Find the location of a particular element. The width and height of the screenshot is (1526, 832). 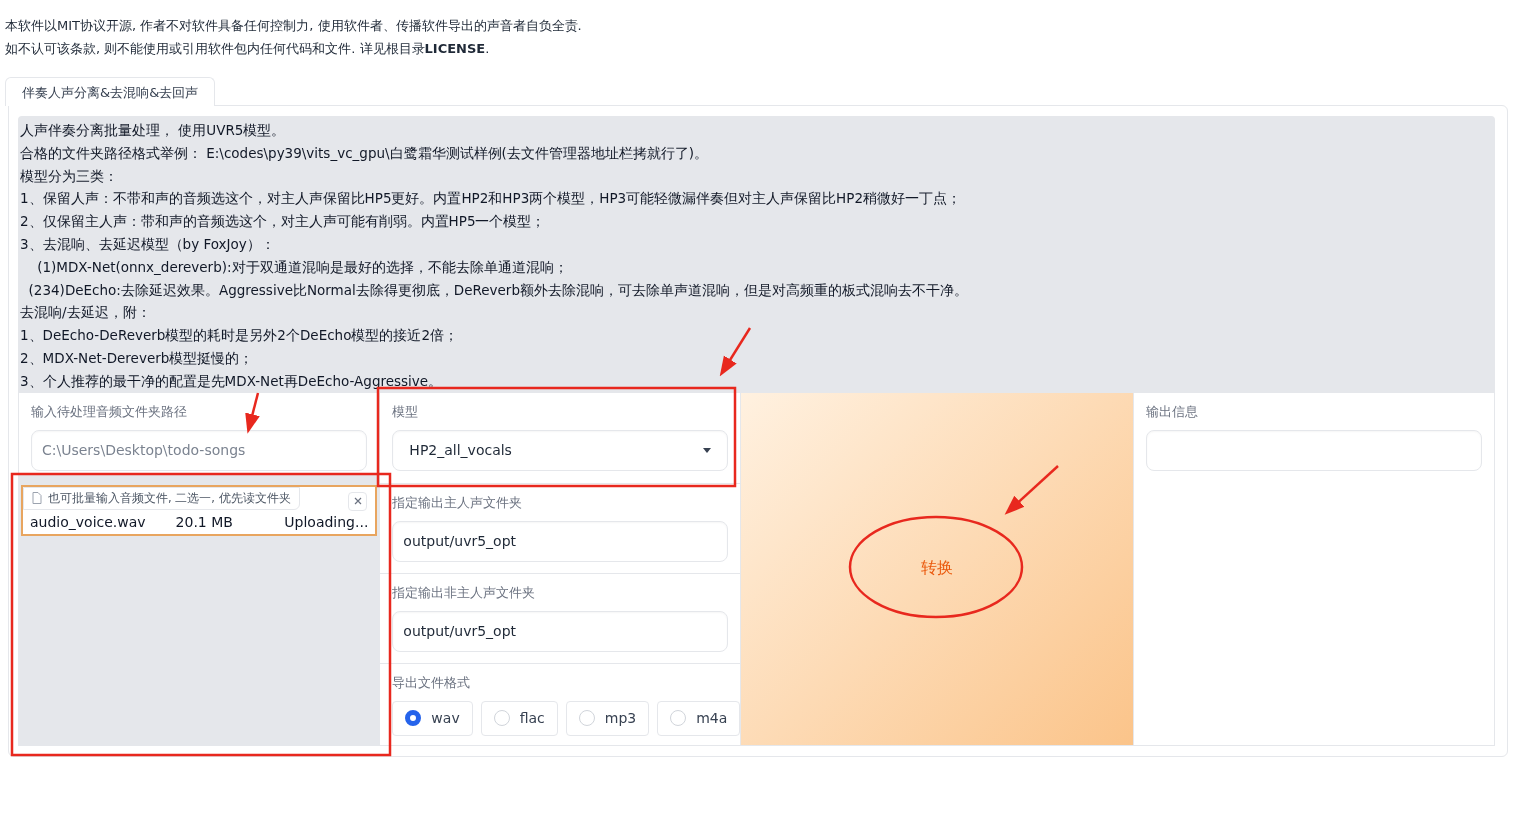

field-label: 模型 is located at coordinates (406, 411).